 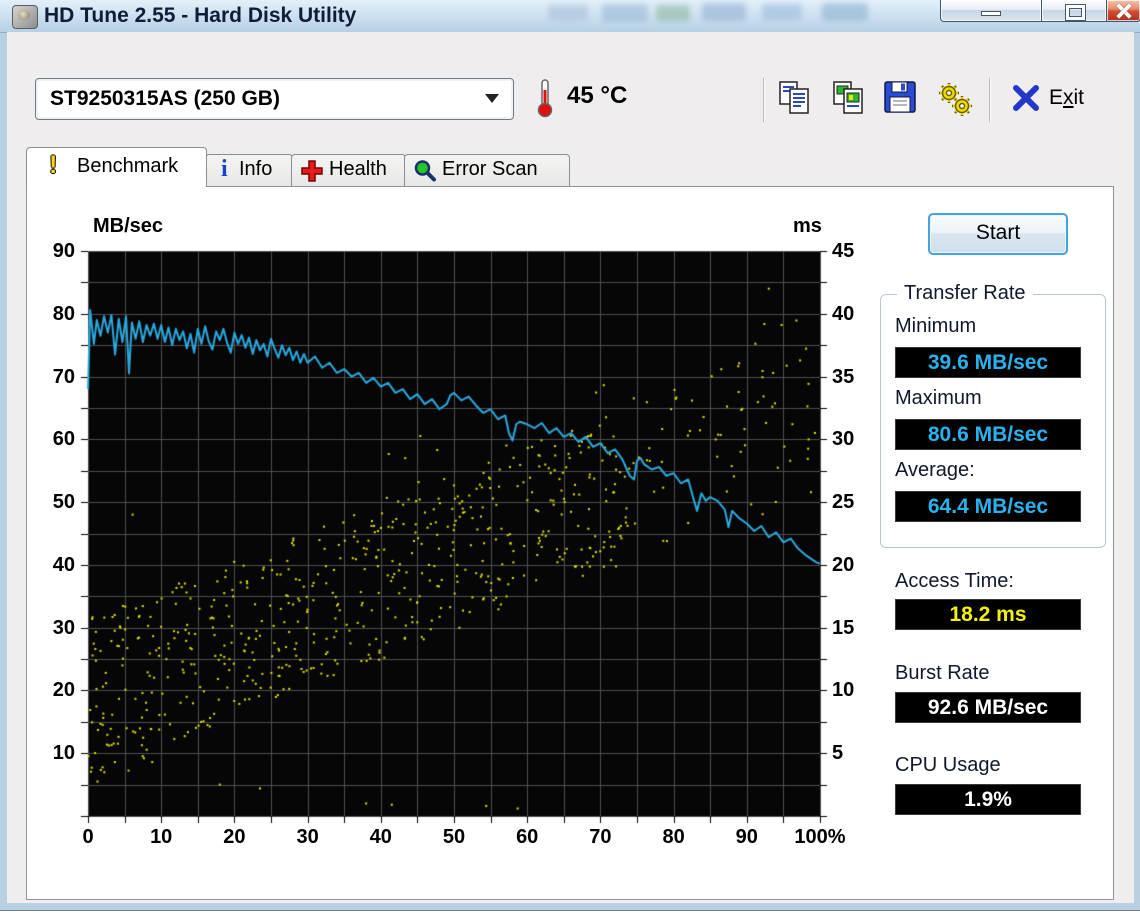 I want to click on burst-rate-label: Burst Rate, so click(x=942, y=673).